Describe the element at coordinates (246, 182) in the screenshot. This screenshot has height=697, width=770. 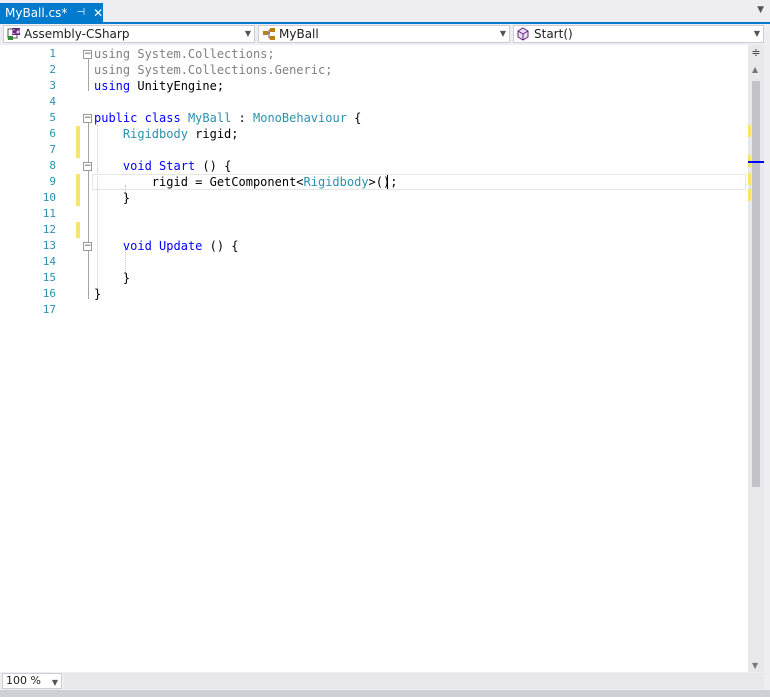
I see `code-text: rigid = GetComponent<Rigidbody>();` at that location.